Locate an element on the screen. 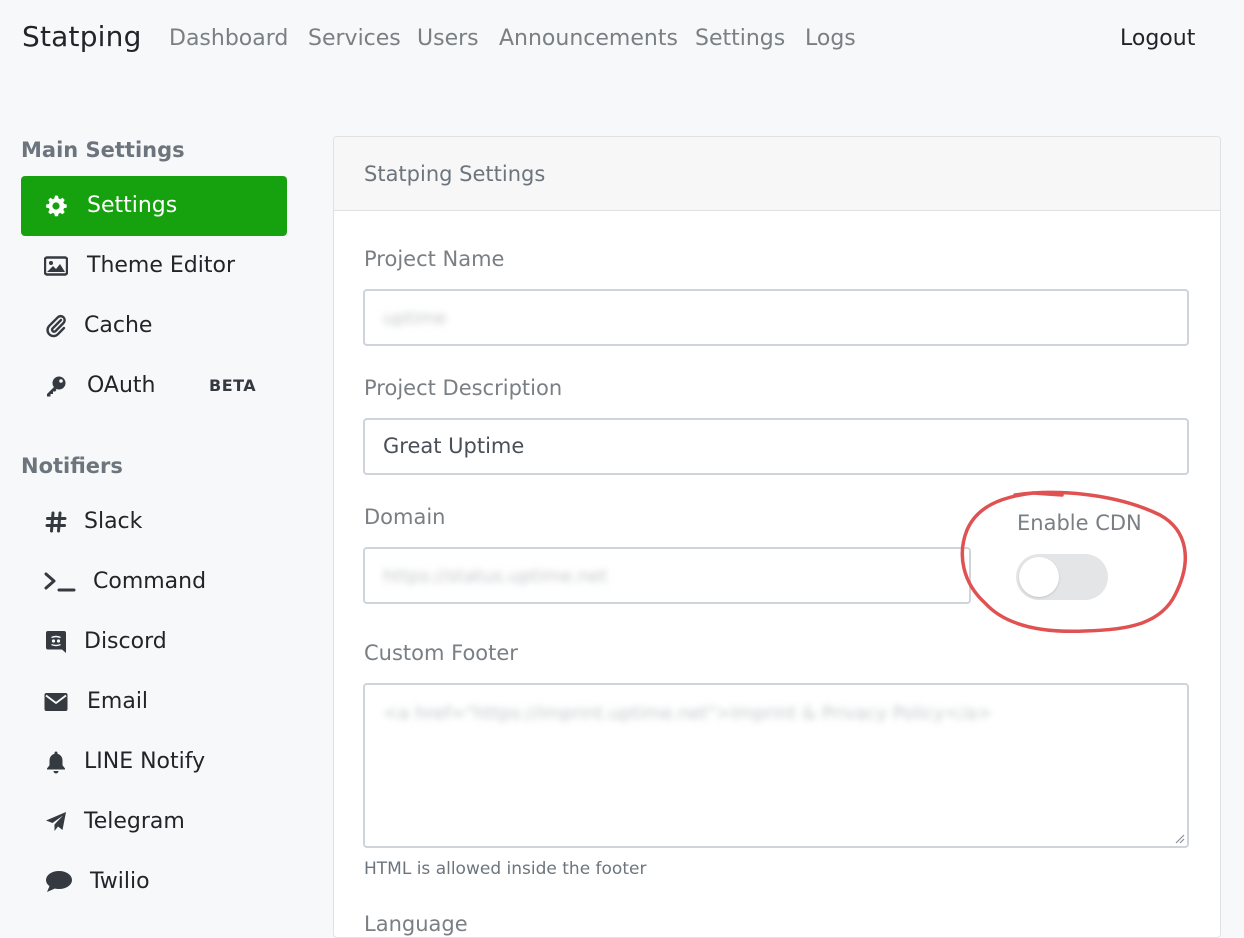 The height and width of the screenshot is (938, 1244). sidebar-item-twilio: Twilio is located at coordinates (154, 882).